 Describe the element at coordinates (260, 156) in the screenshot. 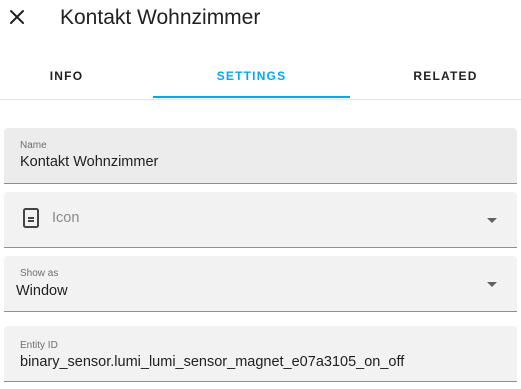

I see `name-field: Name Kontakt Wohnzimmer` at that location.